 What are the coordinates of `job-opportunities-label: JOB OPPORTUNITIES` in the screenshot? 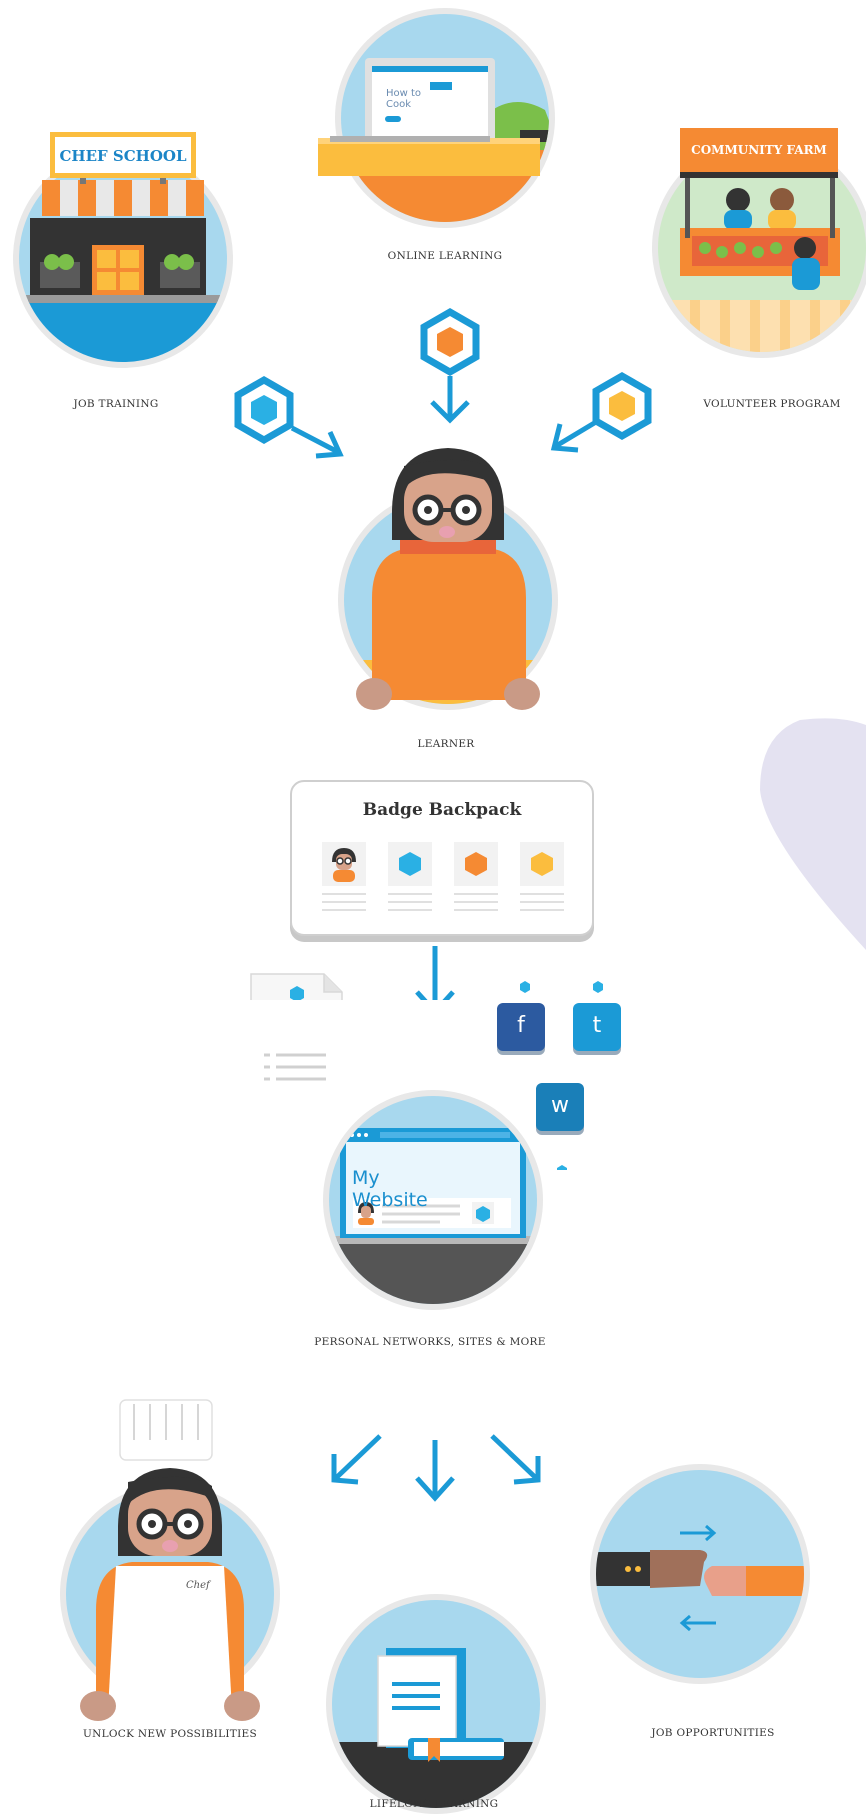 It's located at (713, 1733).